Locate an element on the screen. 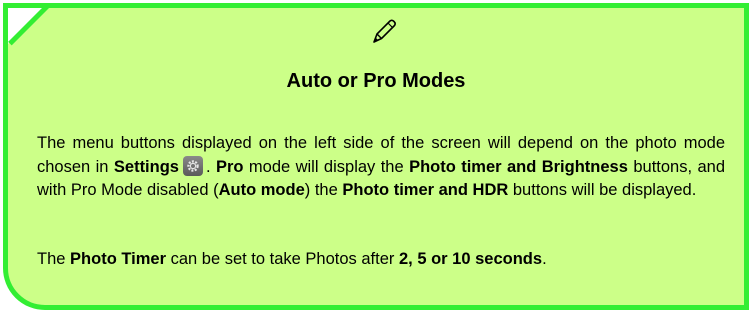  pencil-icon is located at coordinates (384, 31).